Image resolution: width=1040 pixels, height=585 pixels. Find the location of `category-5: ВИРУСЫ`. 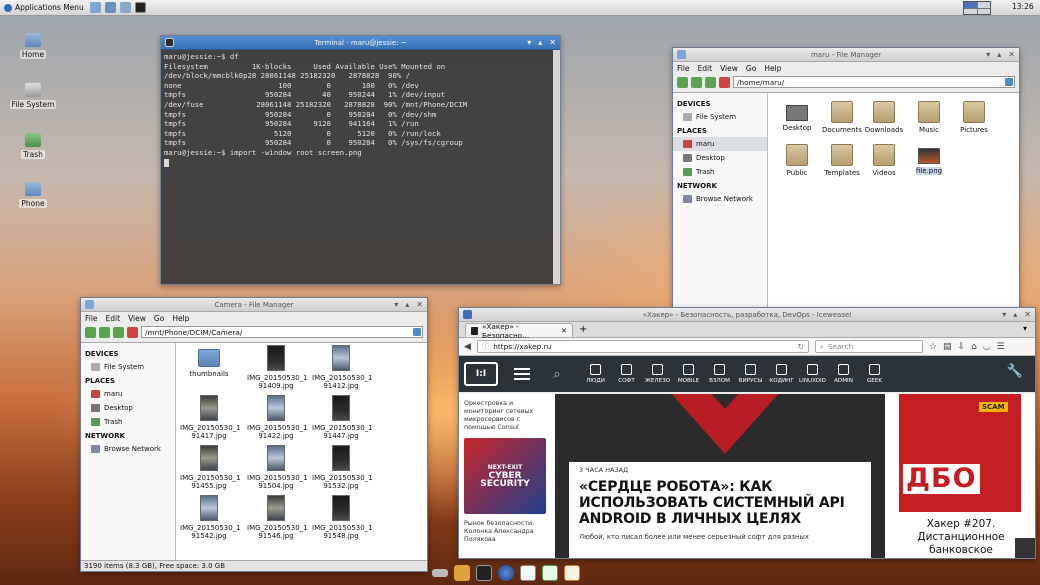

category-5: ВИРУСЫ is located at coordinates (750, 374).